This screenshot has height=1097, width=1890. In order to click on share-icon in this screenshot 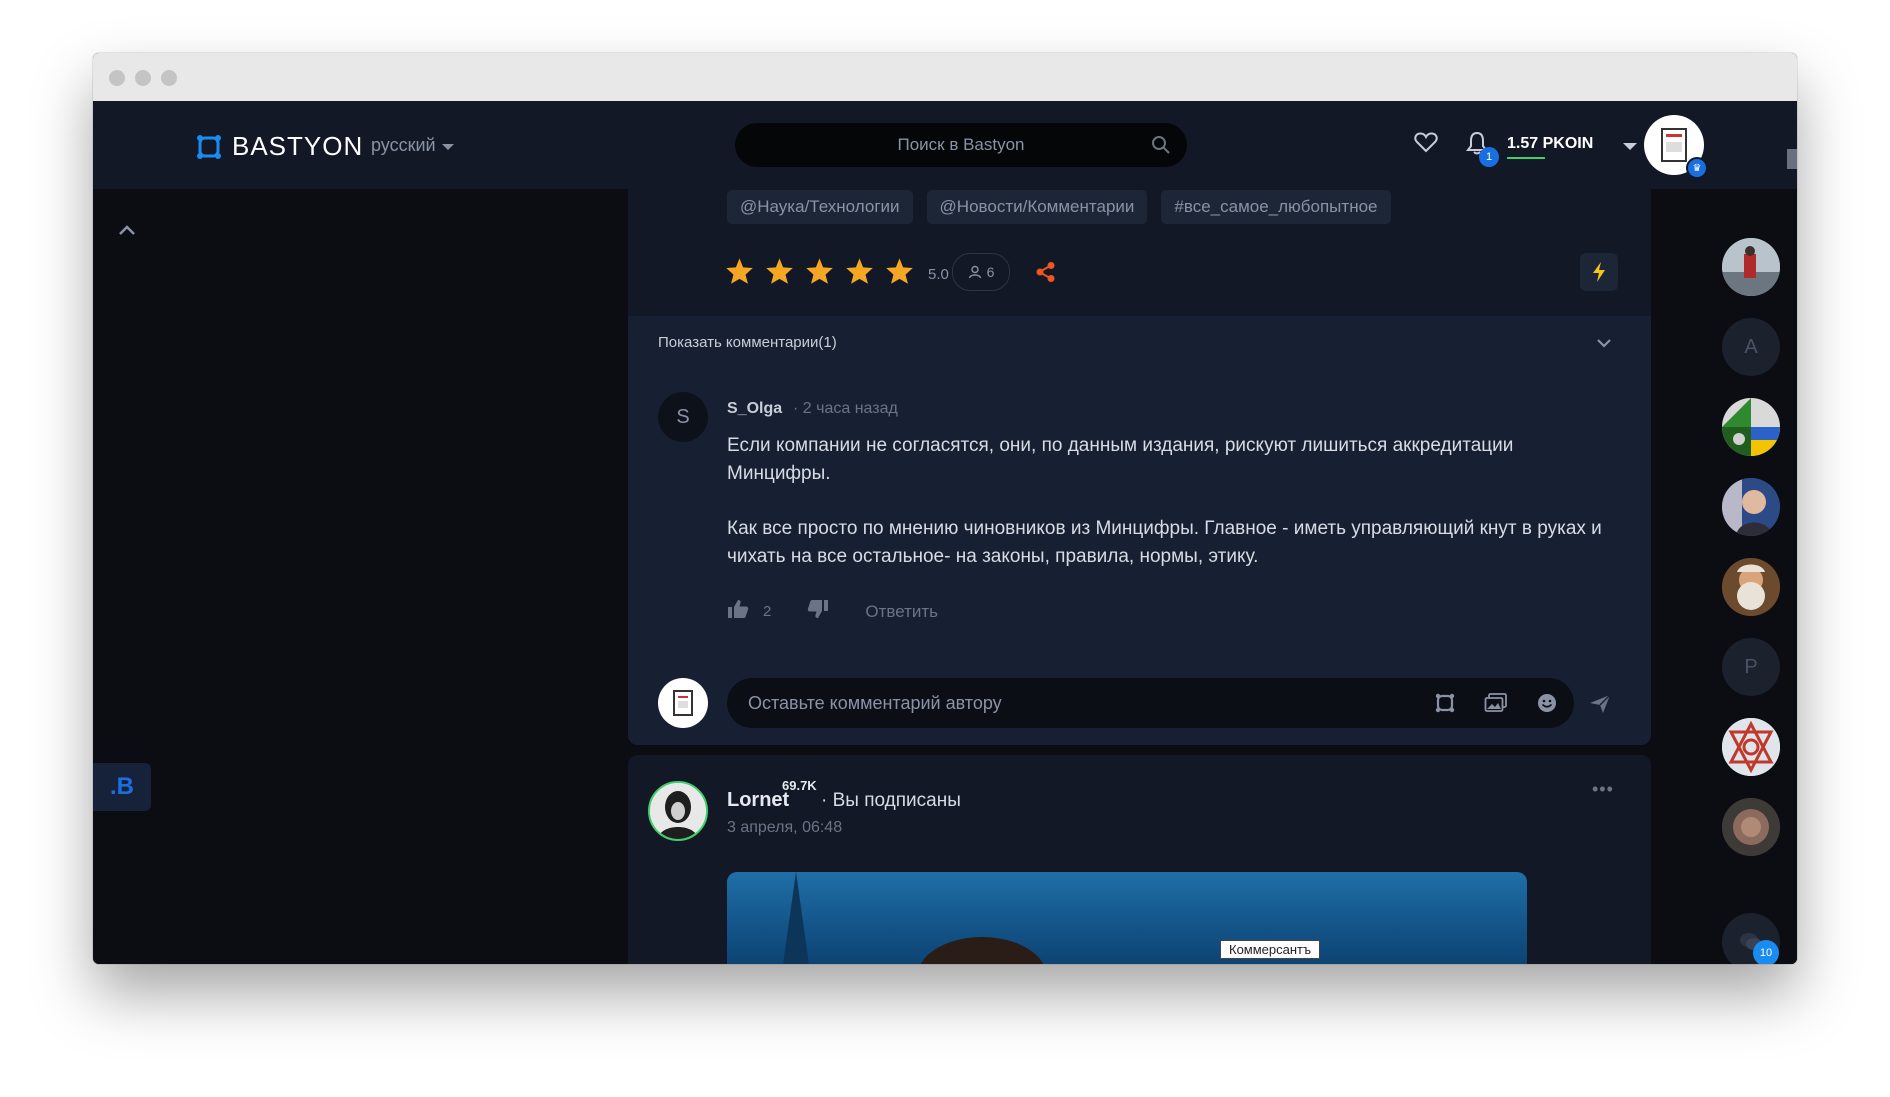, I will do `click(1046, 274)`.